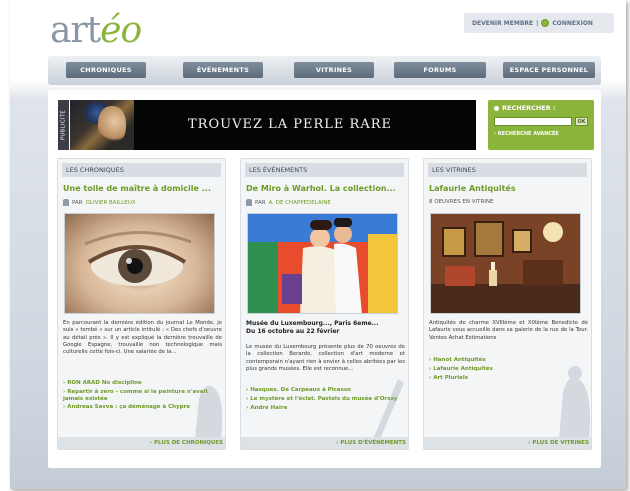 This screenshot has height=491, width=630. I want to click on pop-art-illustration, so click(322, 263).